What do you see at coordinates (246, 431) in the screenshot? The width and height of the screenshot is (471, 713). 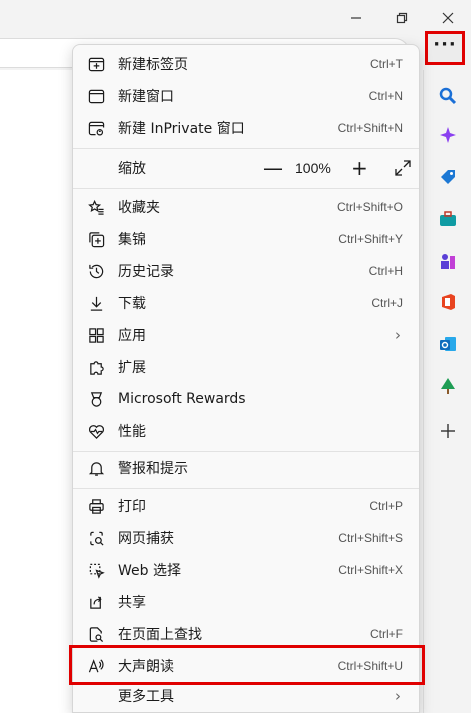 I see `menu-item-performance: 性能` at bounding box center [246, 431].